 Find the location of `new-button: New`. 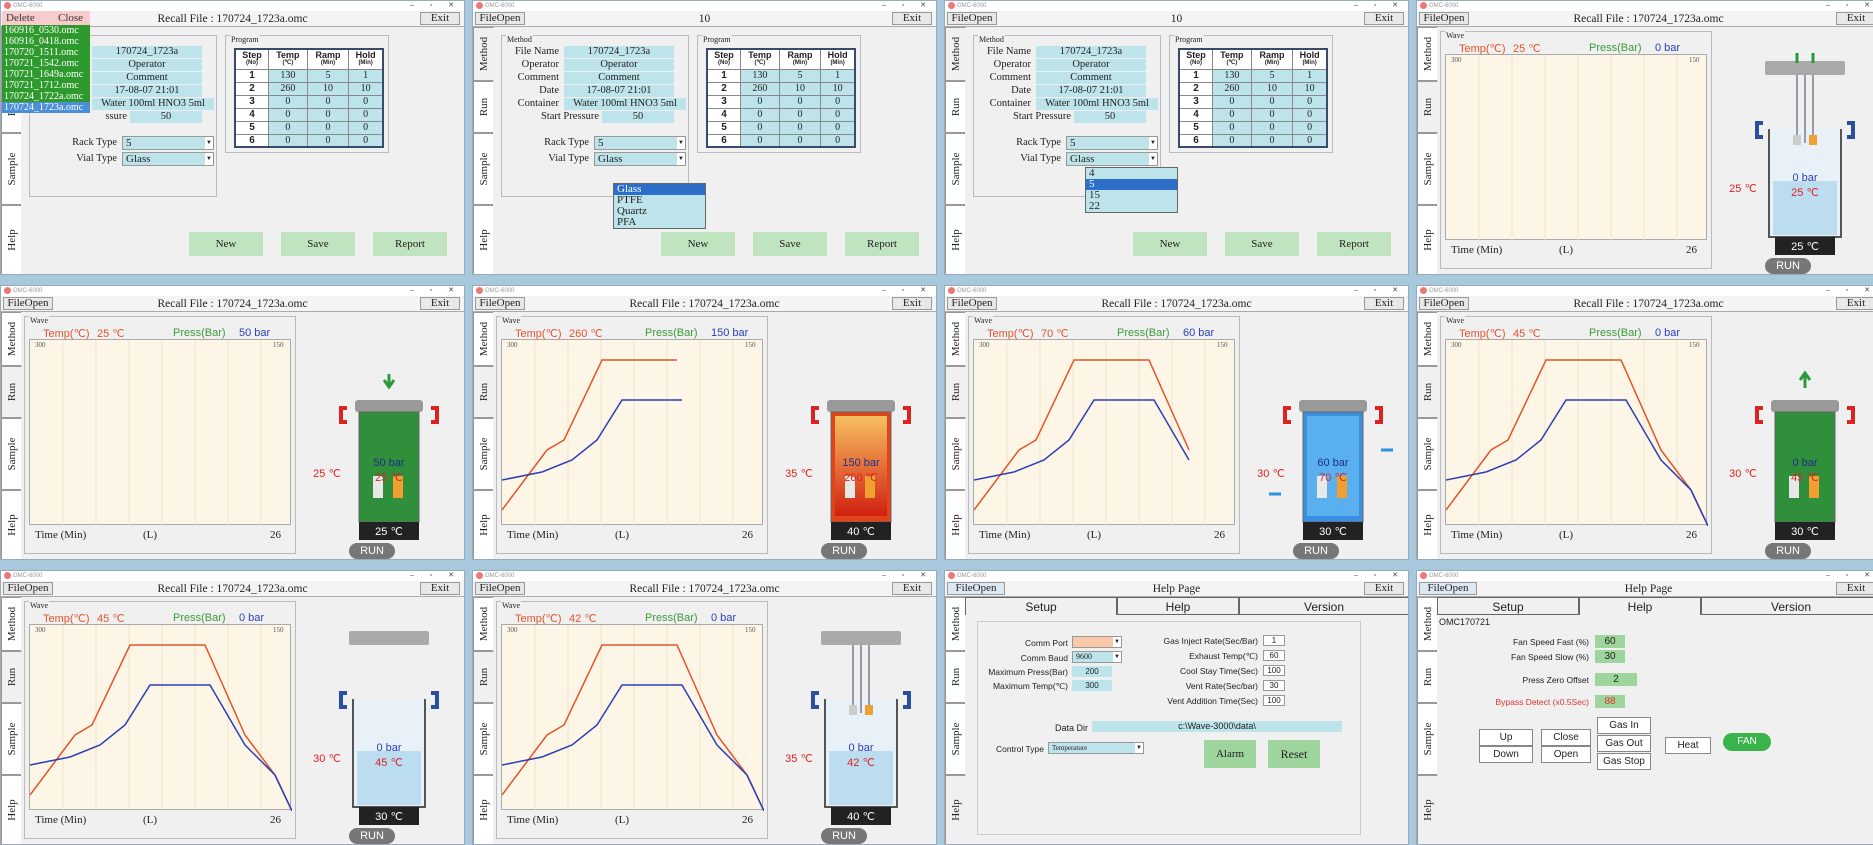

new-button: New is located at coordinates (698, 244).